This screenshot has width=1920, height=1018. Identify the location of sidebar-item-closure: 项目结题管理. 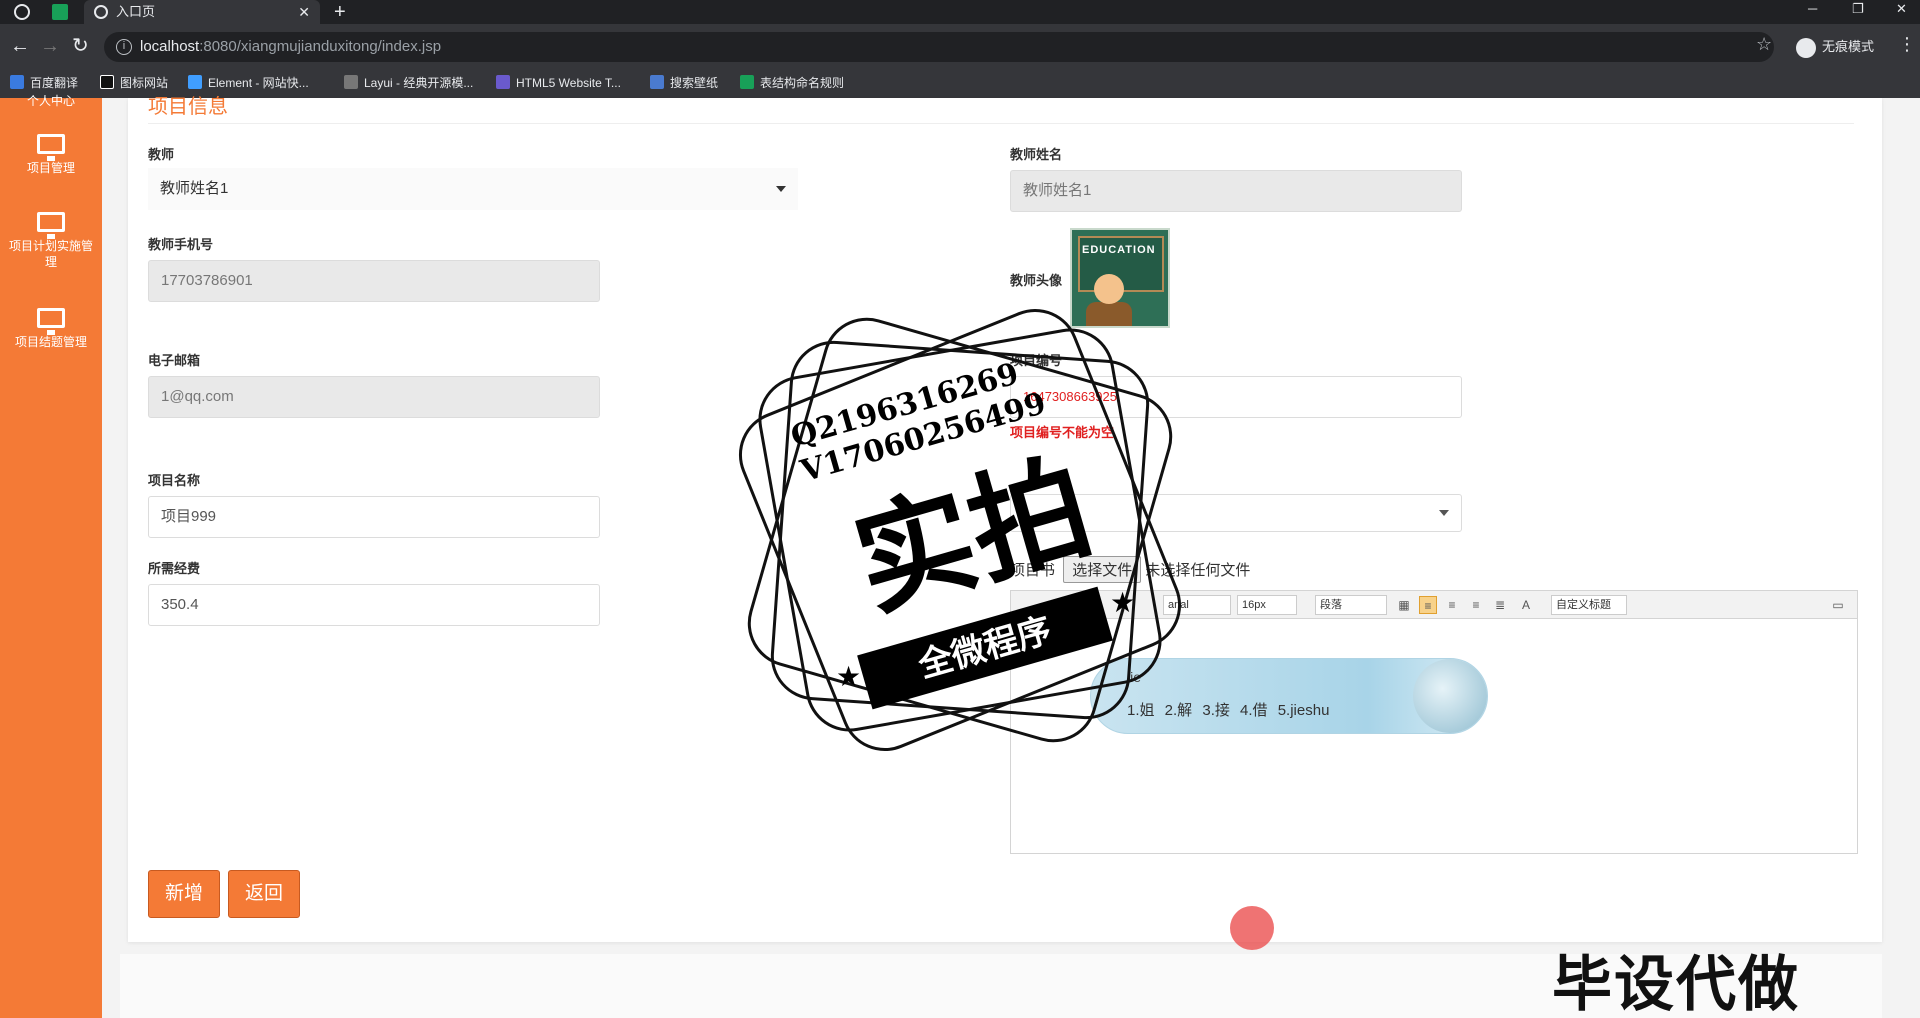
(51, 329).